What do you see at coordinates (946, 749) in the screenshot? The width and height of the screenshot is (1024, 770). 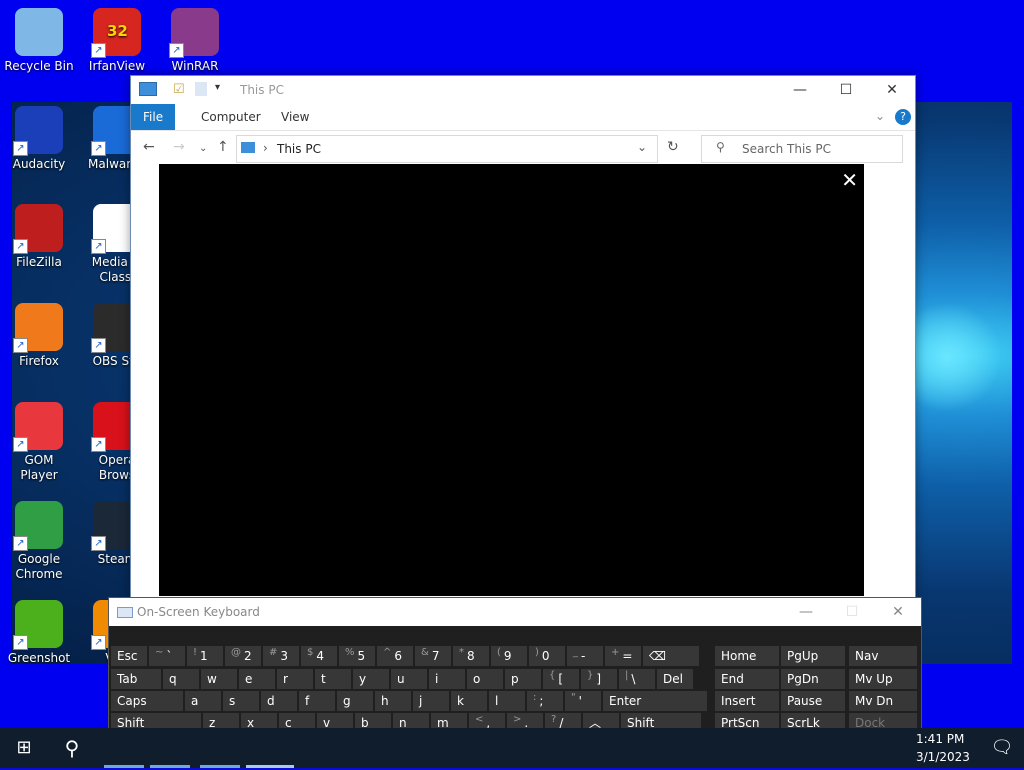 I see `clock: 1:41 PM 3/1/2023` at bounding box center [946, 749].